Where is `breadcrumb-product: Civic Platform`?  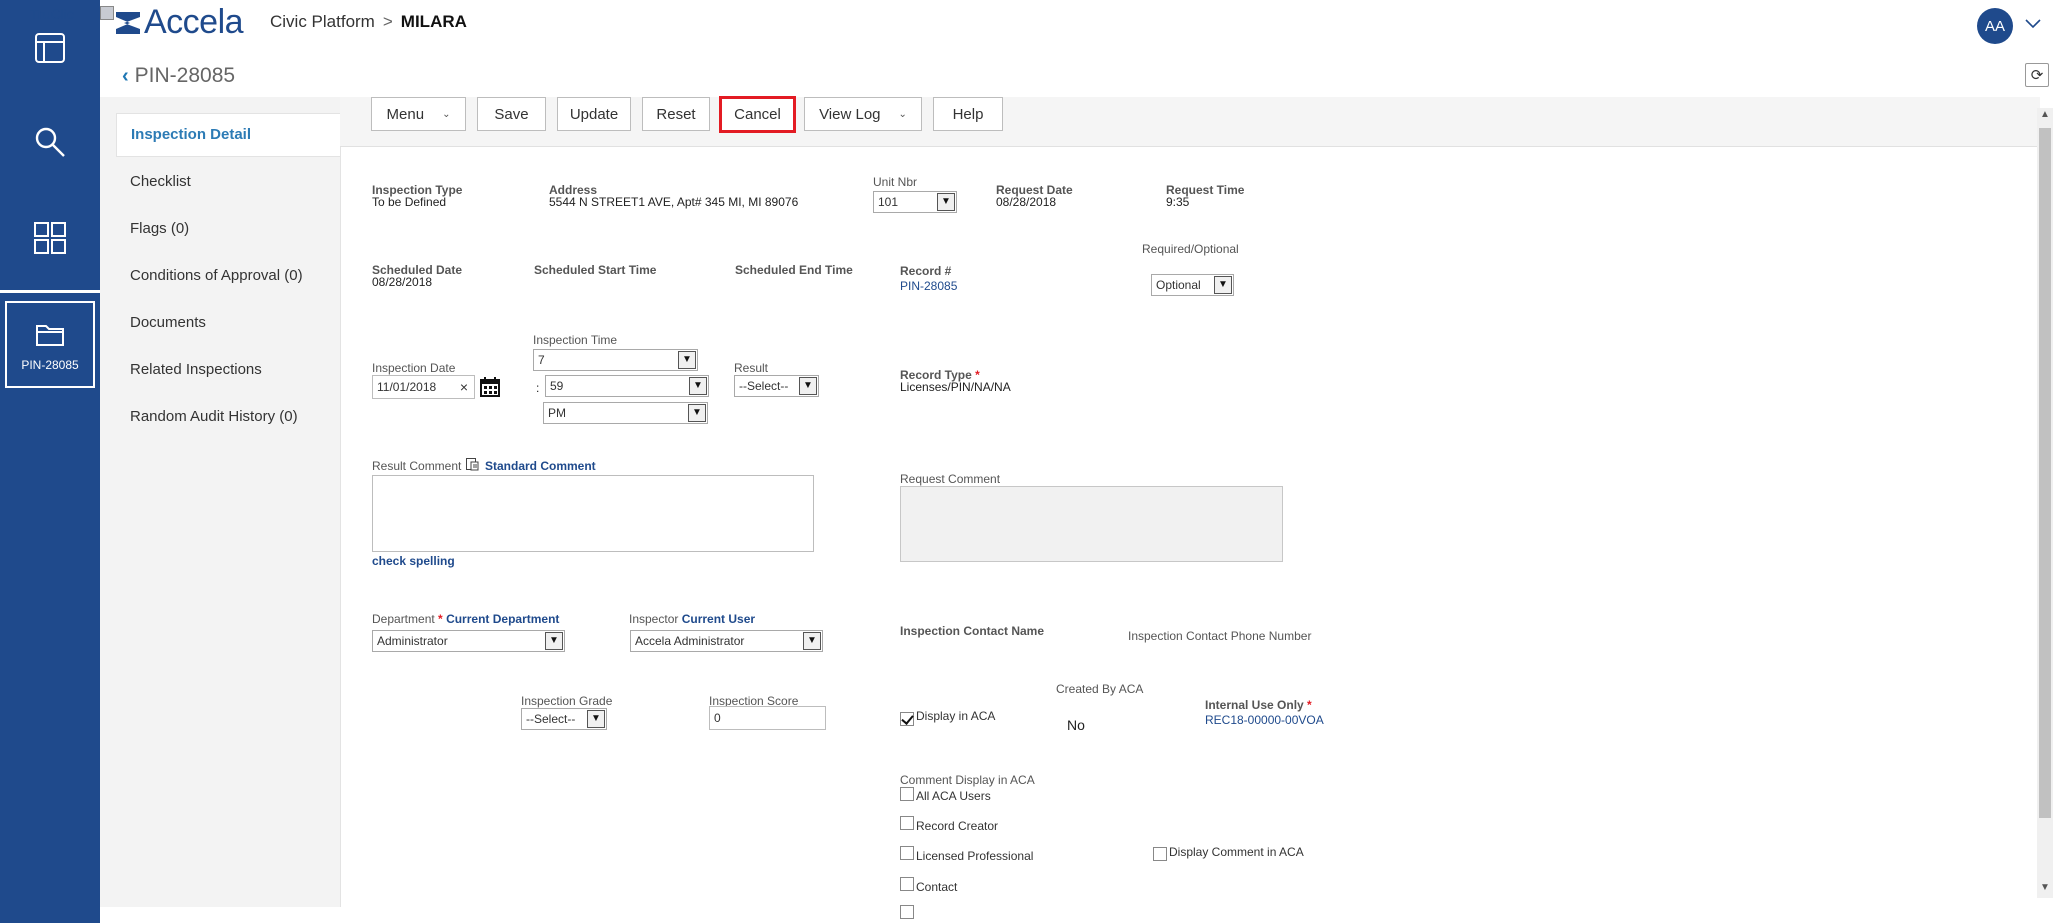
breadcrumb-product: Civic Platform is located at coordinates (322, 21).